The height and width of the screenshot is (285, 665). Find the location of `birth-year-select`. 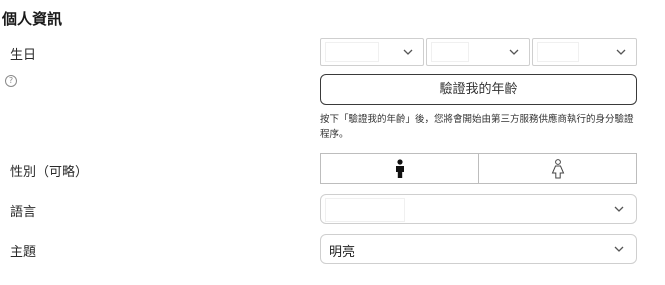

birth-year-select is located at coordinates (372, 52).